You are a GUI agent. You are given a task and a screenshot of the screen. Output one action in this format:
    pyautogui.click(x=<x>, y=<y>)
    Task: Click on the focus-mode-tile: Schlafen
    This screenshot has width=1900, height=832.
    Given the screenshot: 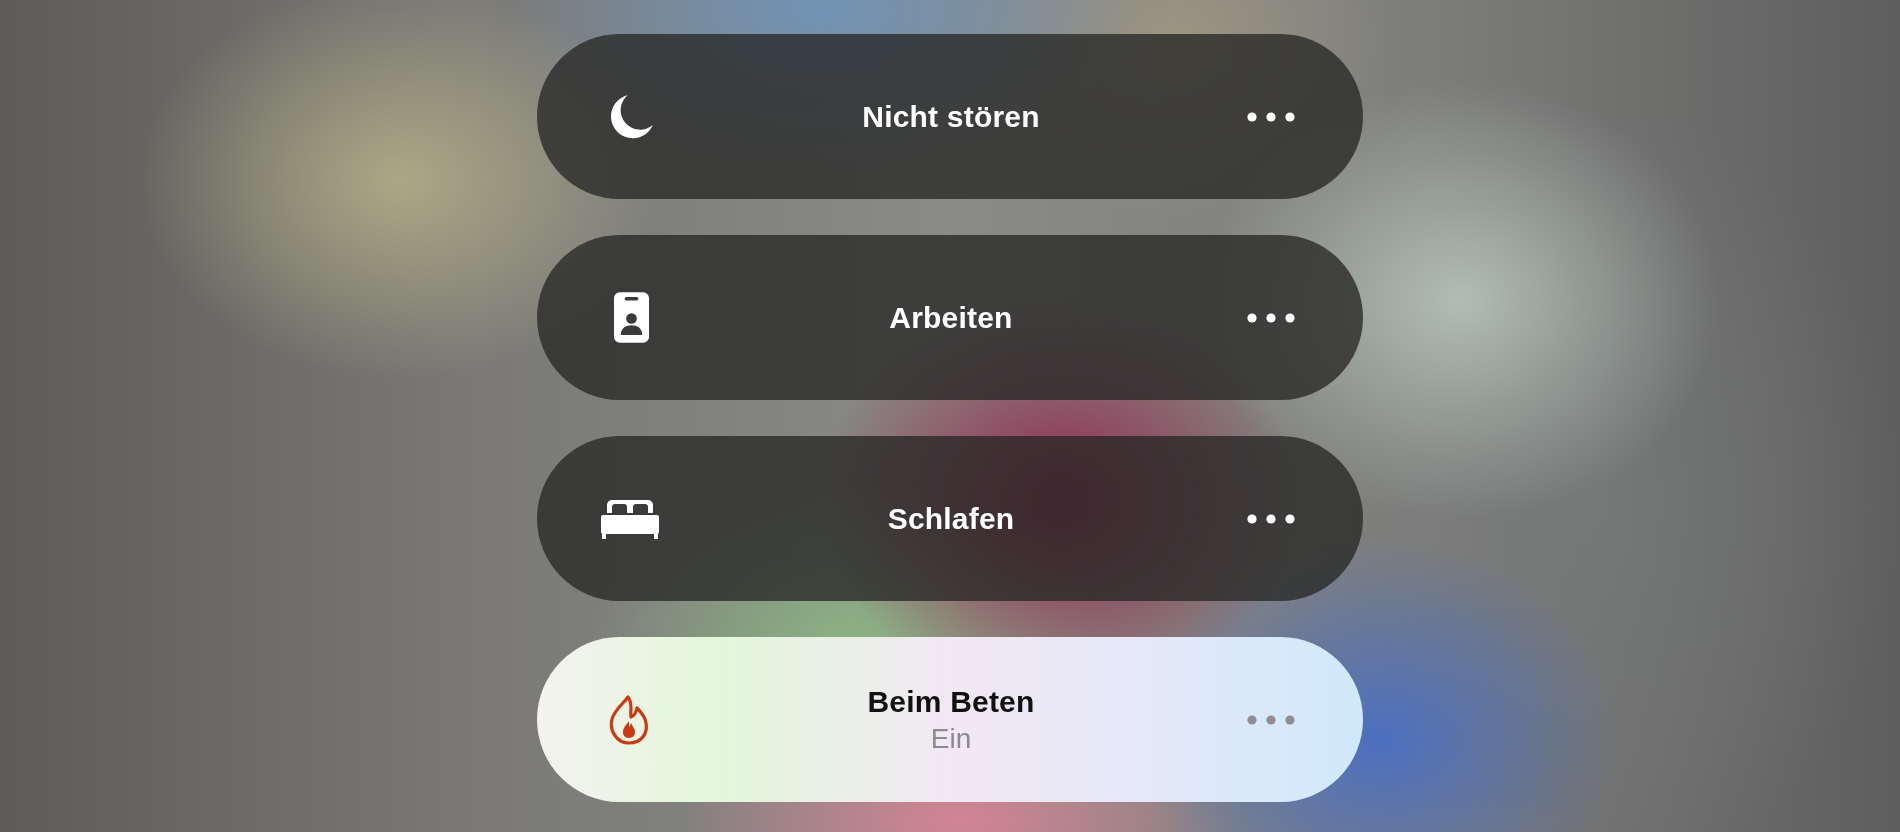 What is the action you would take?
    pyautogui.click(x=950, y=518)
    